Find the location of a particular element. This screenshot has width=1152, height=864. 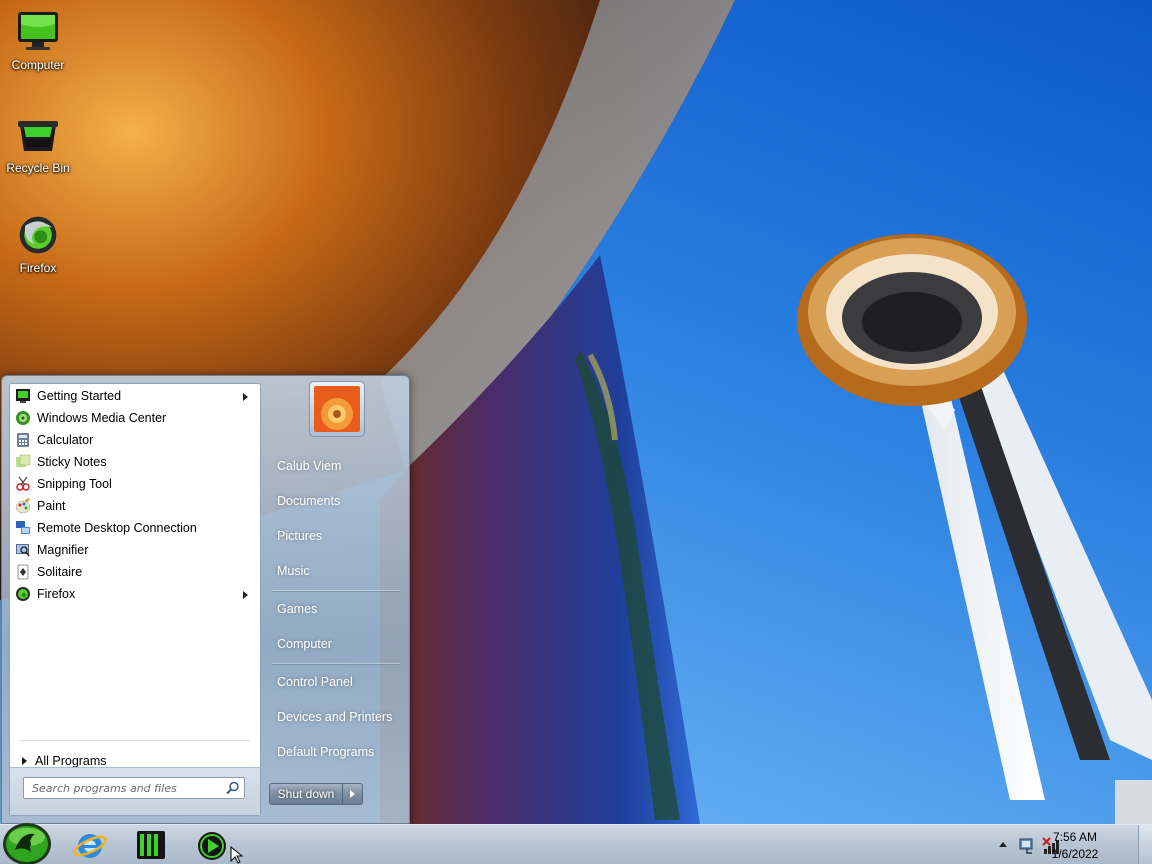

internet-explorer-icon is located at coordinates (90, 846).